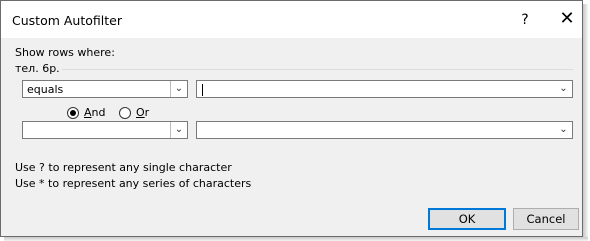 This screenshot has width=590, height=241. Describe the element at coordinates (123, 167) in the screenshot. I see `hint-single-char: Use ? to represent any single character` at that location.